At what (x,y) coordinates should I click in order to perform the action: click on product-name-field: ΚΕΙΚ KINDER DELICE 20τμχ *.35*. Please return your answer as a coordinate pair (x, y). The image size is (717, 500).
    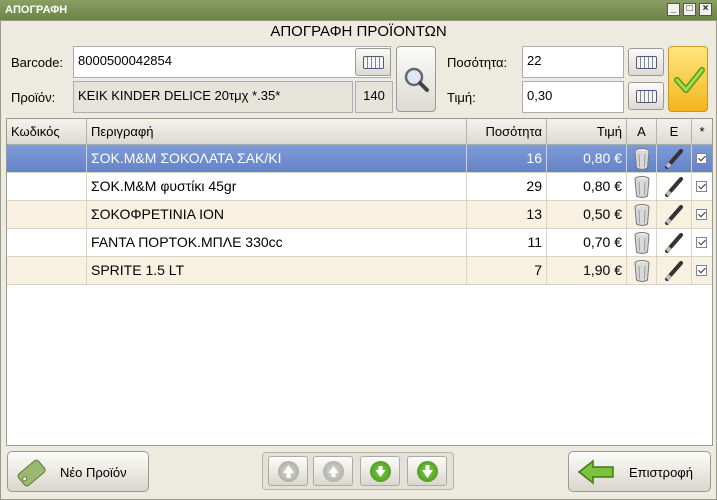
    Looking at the image, I should click on (213, 97).